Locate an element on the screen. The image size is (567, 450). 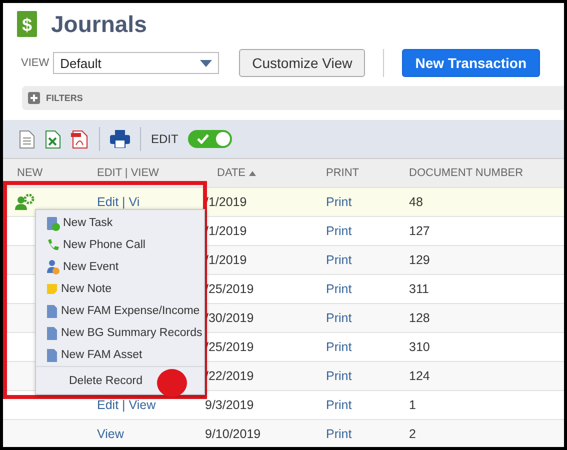
date-cell: /30/2019 is located at coordinates (229, 318).